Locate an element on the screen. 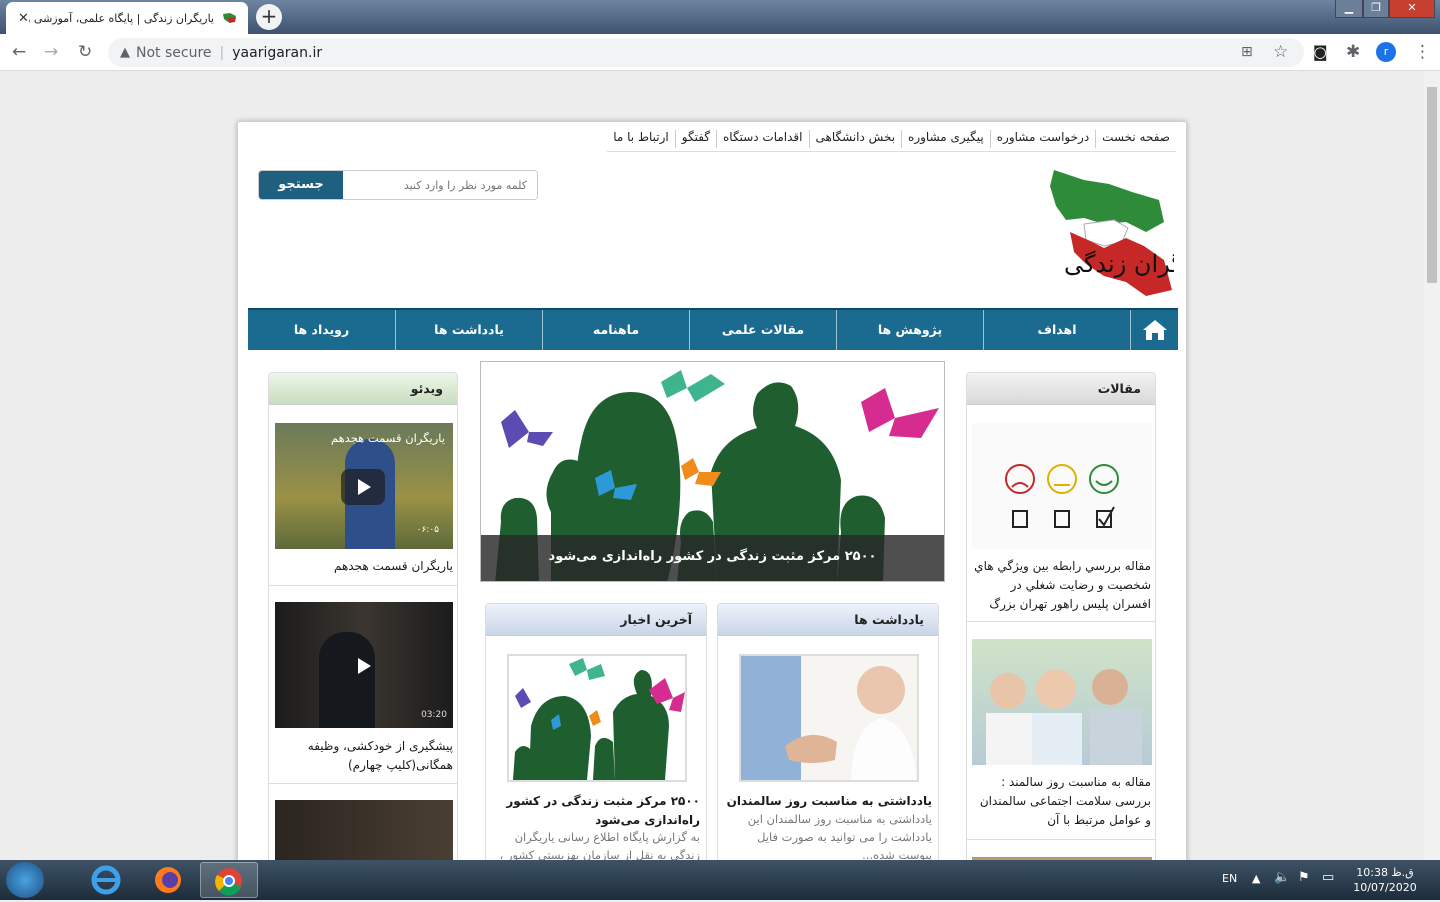 Image resolution: width=1440 pixels, height=902 pixels. back-icon: ← is located at coordinates (19, 52).